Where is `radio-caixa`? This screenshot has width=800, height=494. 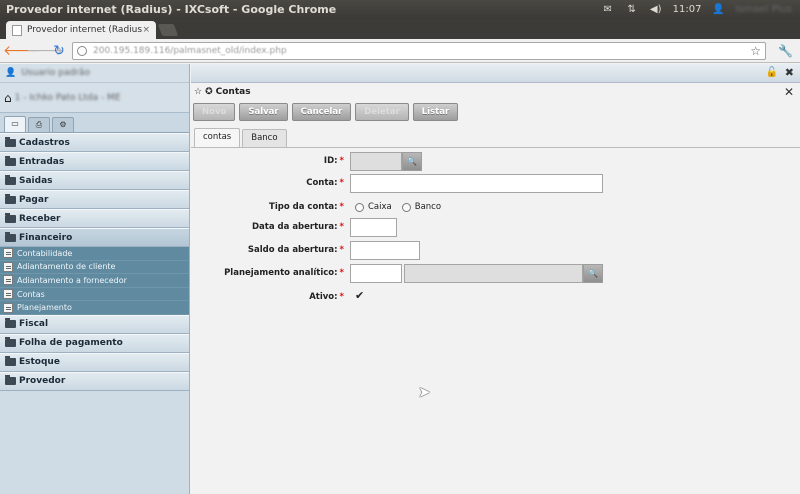
radio-caixa is located at coordinates (359, 207).